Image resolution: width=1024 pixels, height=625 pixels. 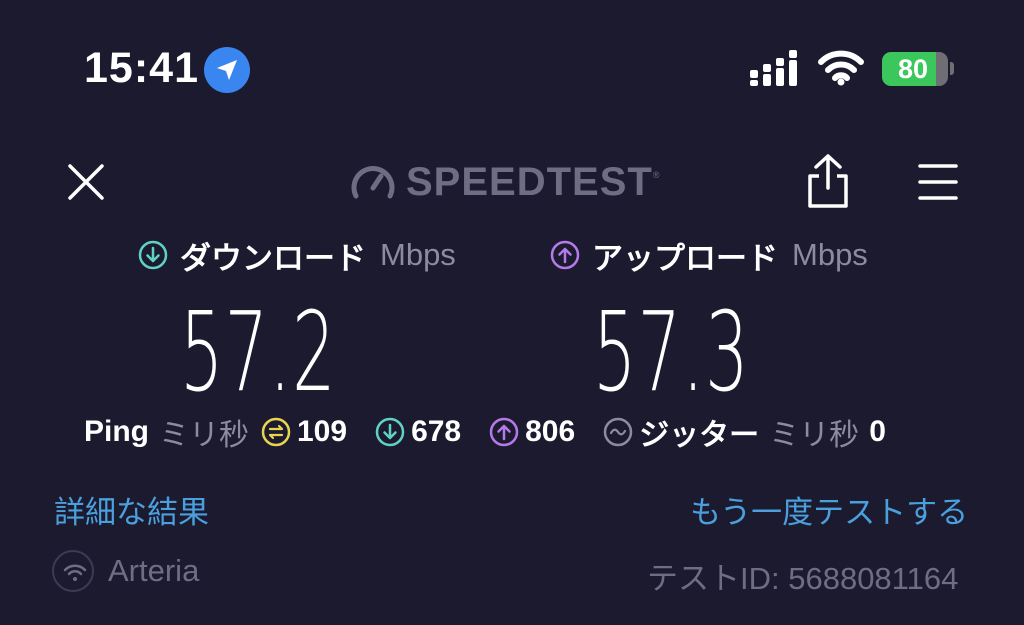 What do you see at coordinates (390, 432) in the screenshot?
I see `download-ping-icon` at bounding box center [390, 432].